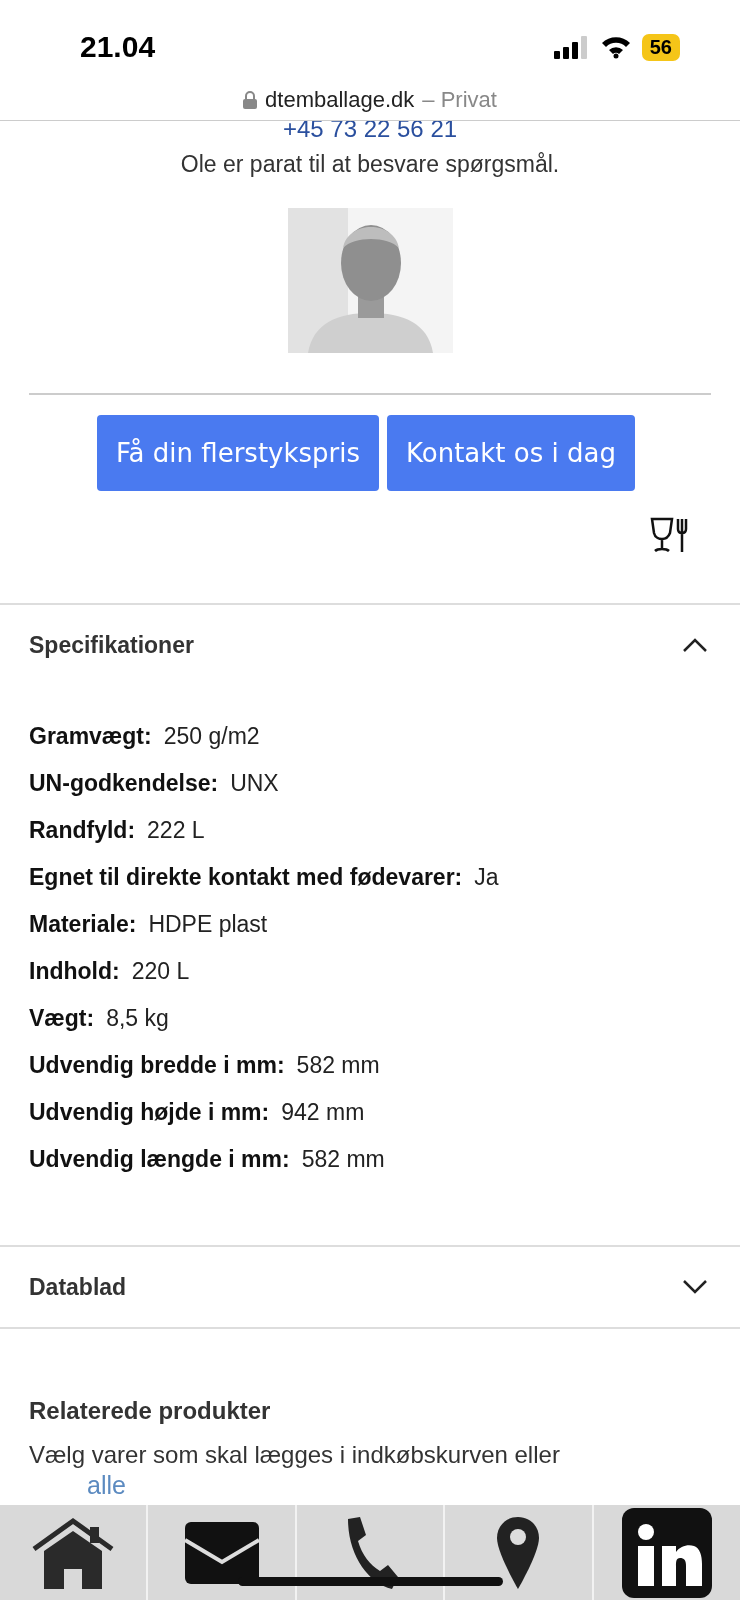  I want to click on glass-fork-icon, so click(669, 535).